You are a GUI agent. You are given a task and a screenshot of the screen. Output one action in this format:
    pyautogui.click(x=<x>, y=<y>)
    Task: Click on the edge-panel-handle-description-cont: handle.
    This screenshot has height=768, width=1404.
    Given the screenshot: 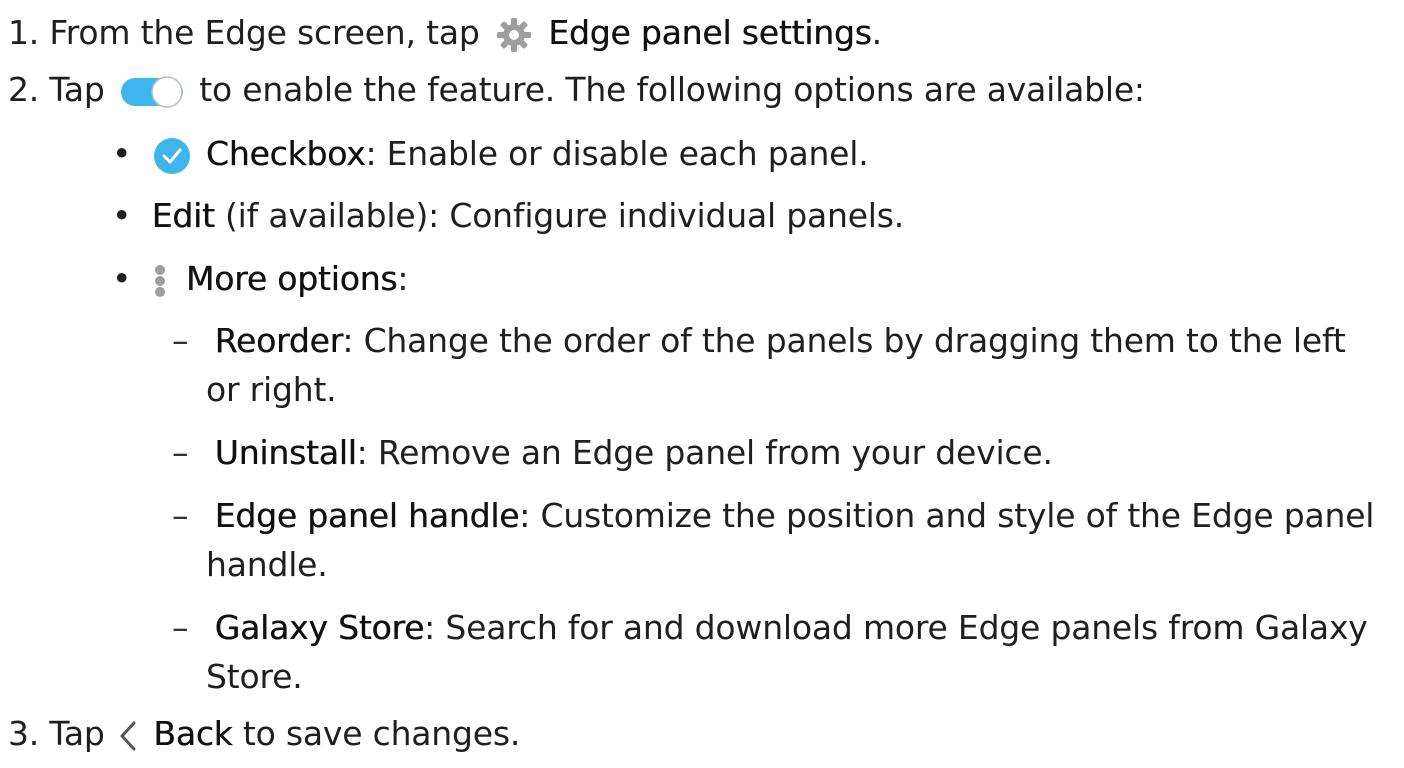 What is the action you would take?
    pyautogui.click(x=267, y=564)
    